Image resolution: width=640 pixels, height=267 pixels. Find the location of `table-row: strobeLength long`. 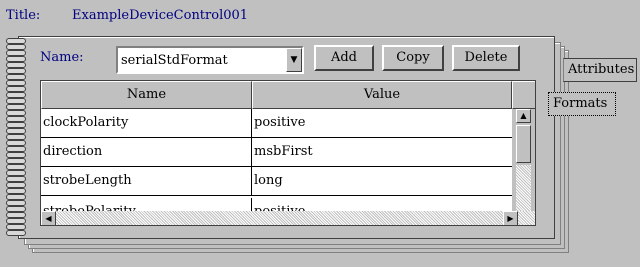

table-row: strobeLength long is located at coordinates (276, 181).